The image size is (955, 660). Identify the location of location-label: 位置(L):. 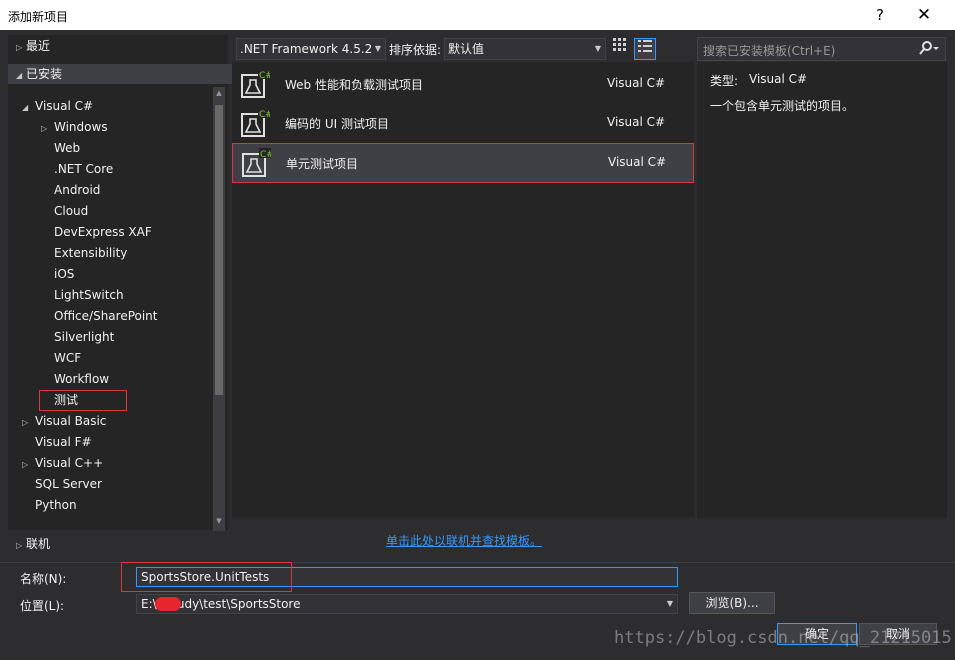
(42, 606).